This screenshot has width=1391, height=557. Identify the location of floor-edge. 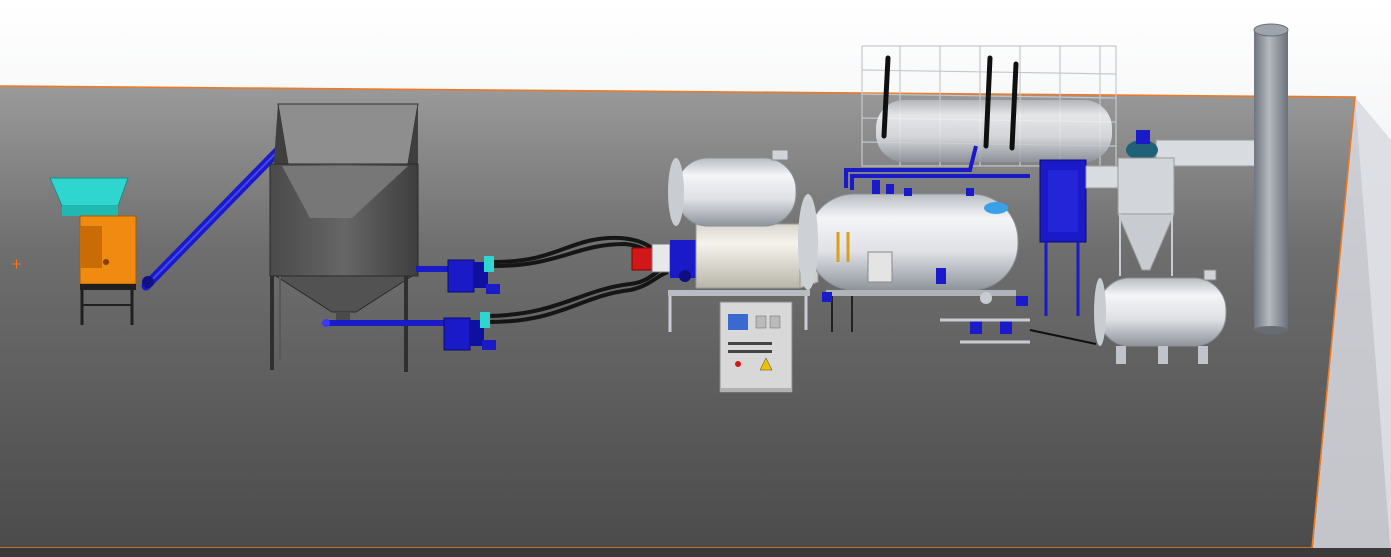
(695, 552).